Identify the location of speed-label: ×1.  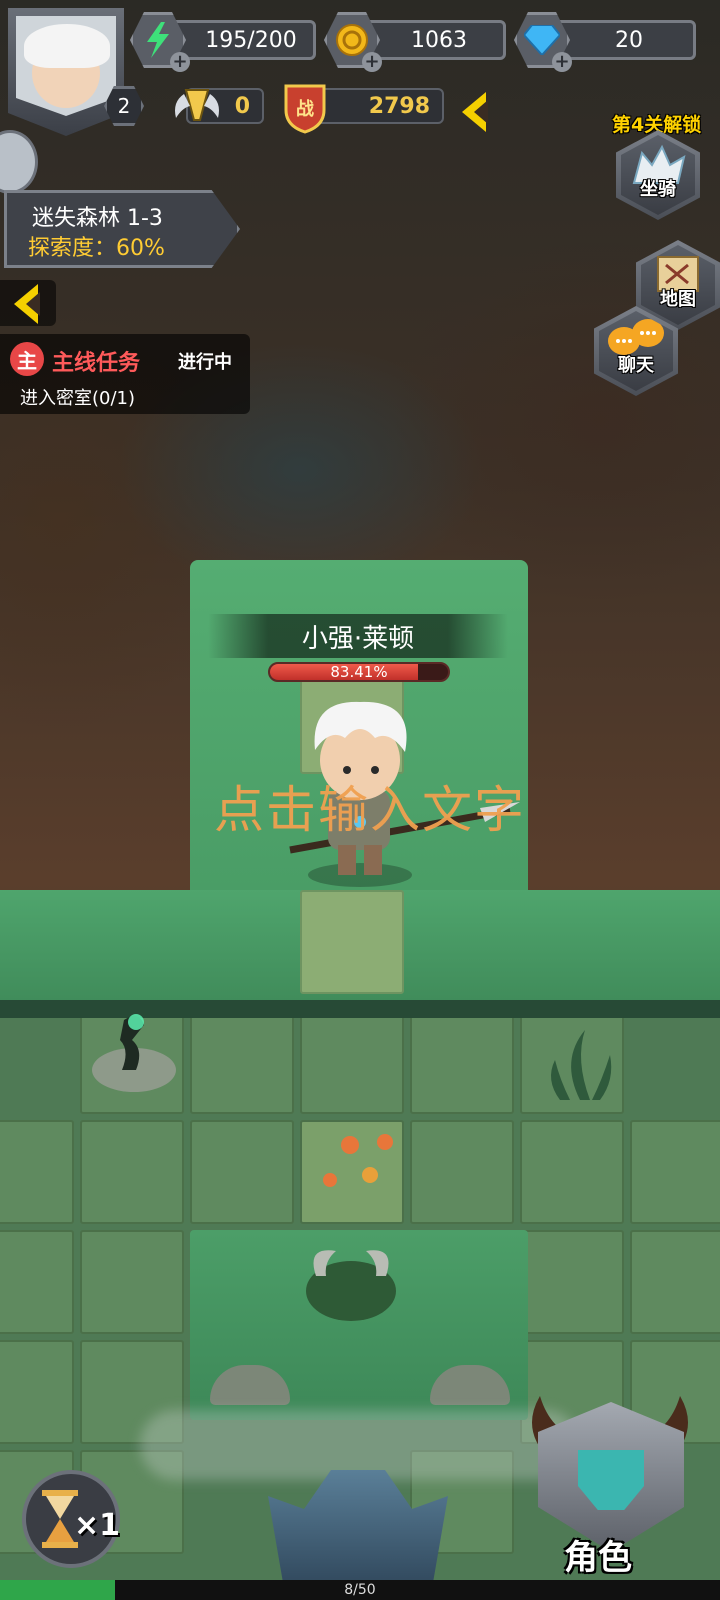
(97, 1525).